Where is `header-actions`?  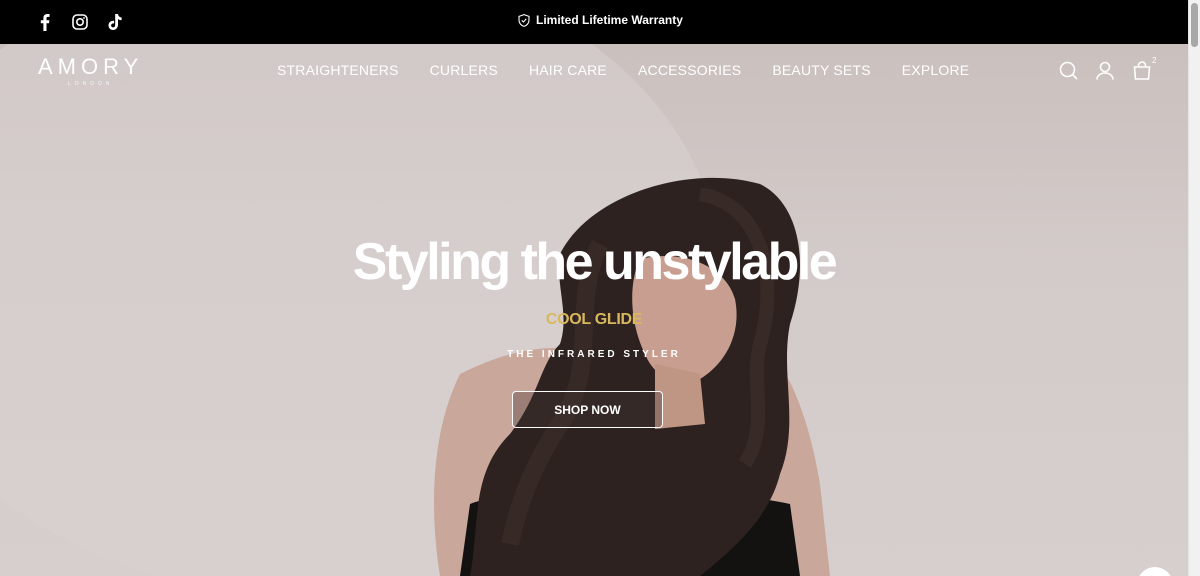
header-actions is located at coordinates (1105, 70).